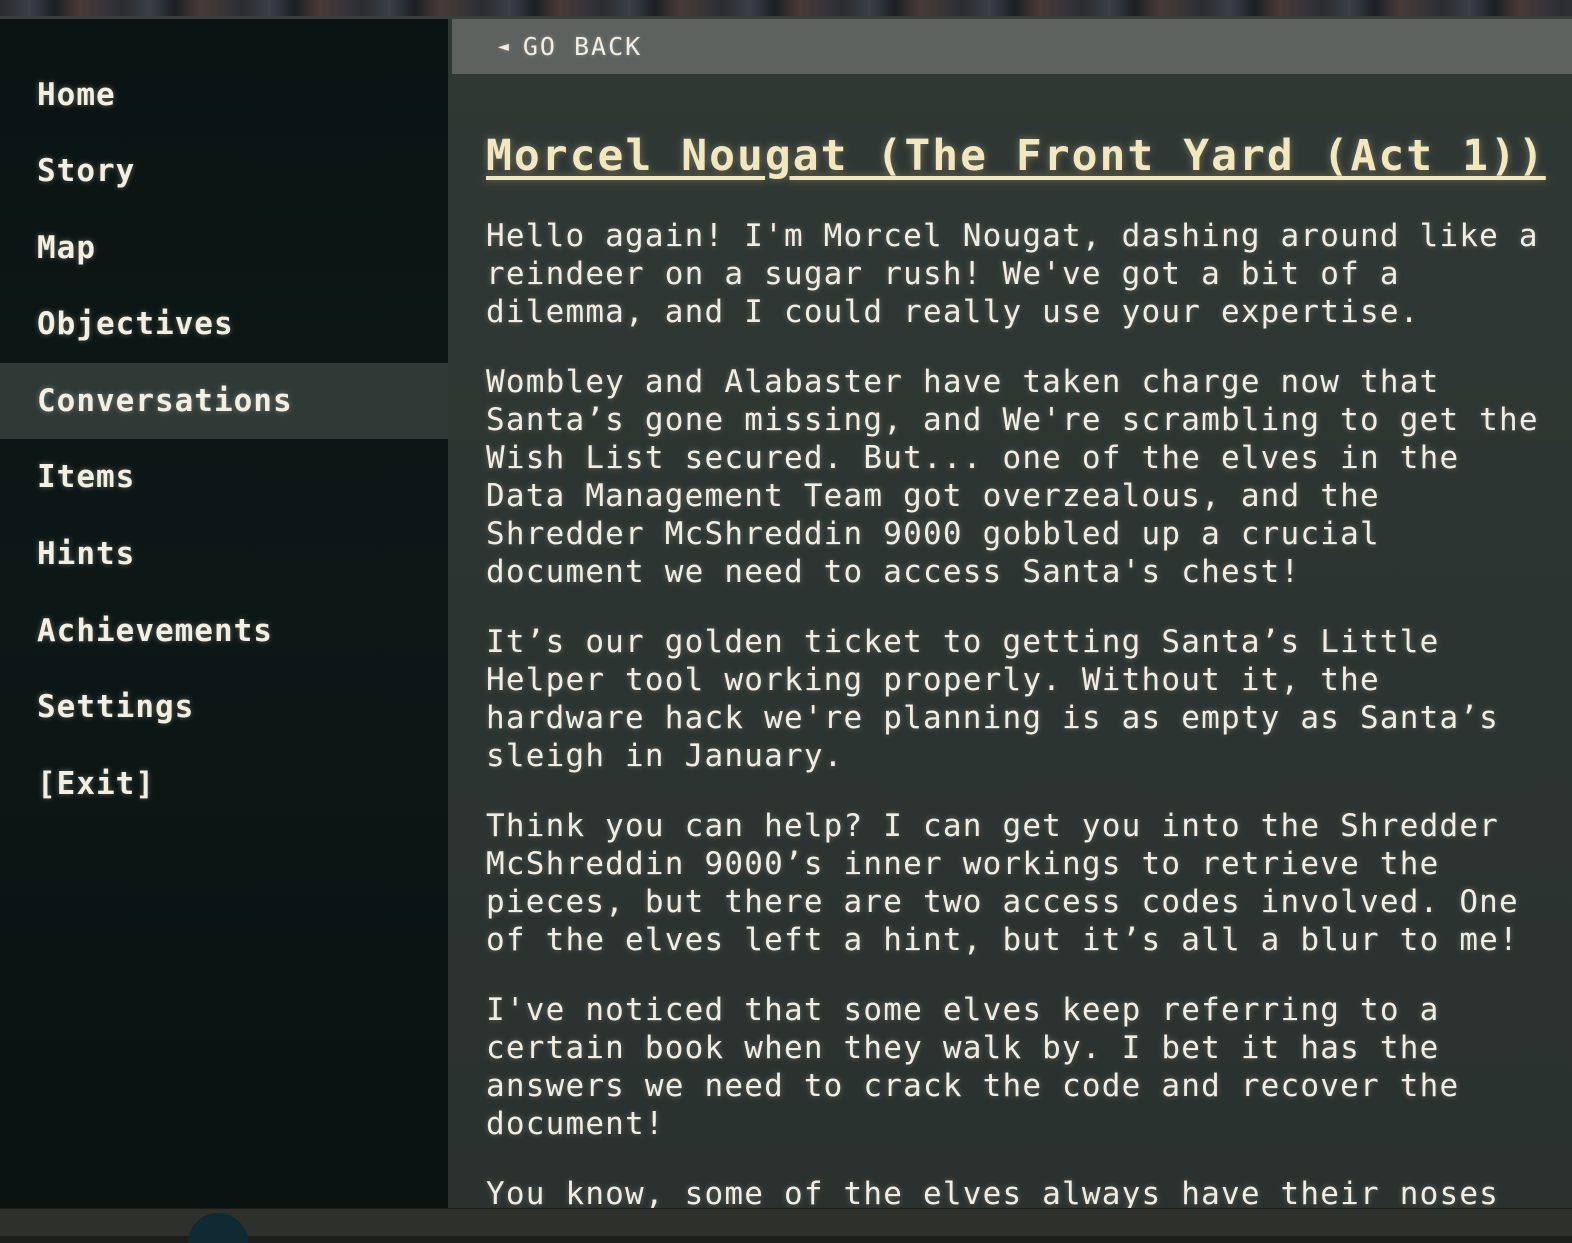  I want to click on nav-item-objectives: Objectives, so click(224, 324).